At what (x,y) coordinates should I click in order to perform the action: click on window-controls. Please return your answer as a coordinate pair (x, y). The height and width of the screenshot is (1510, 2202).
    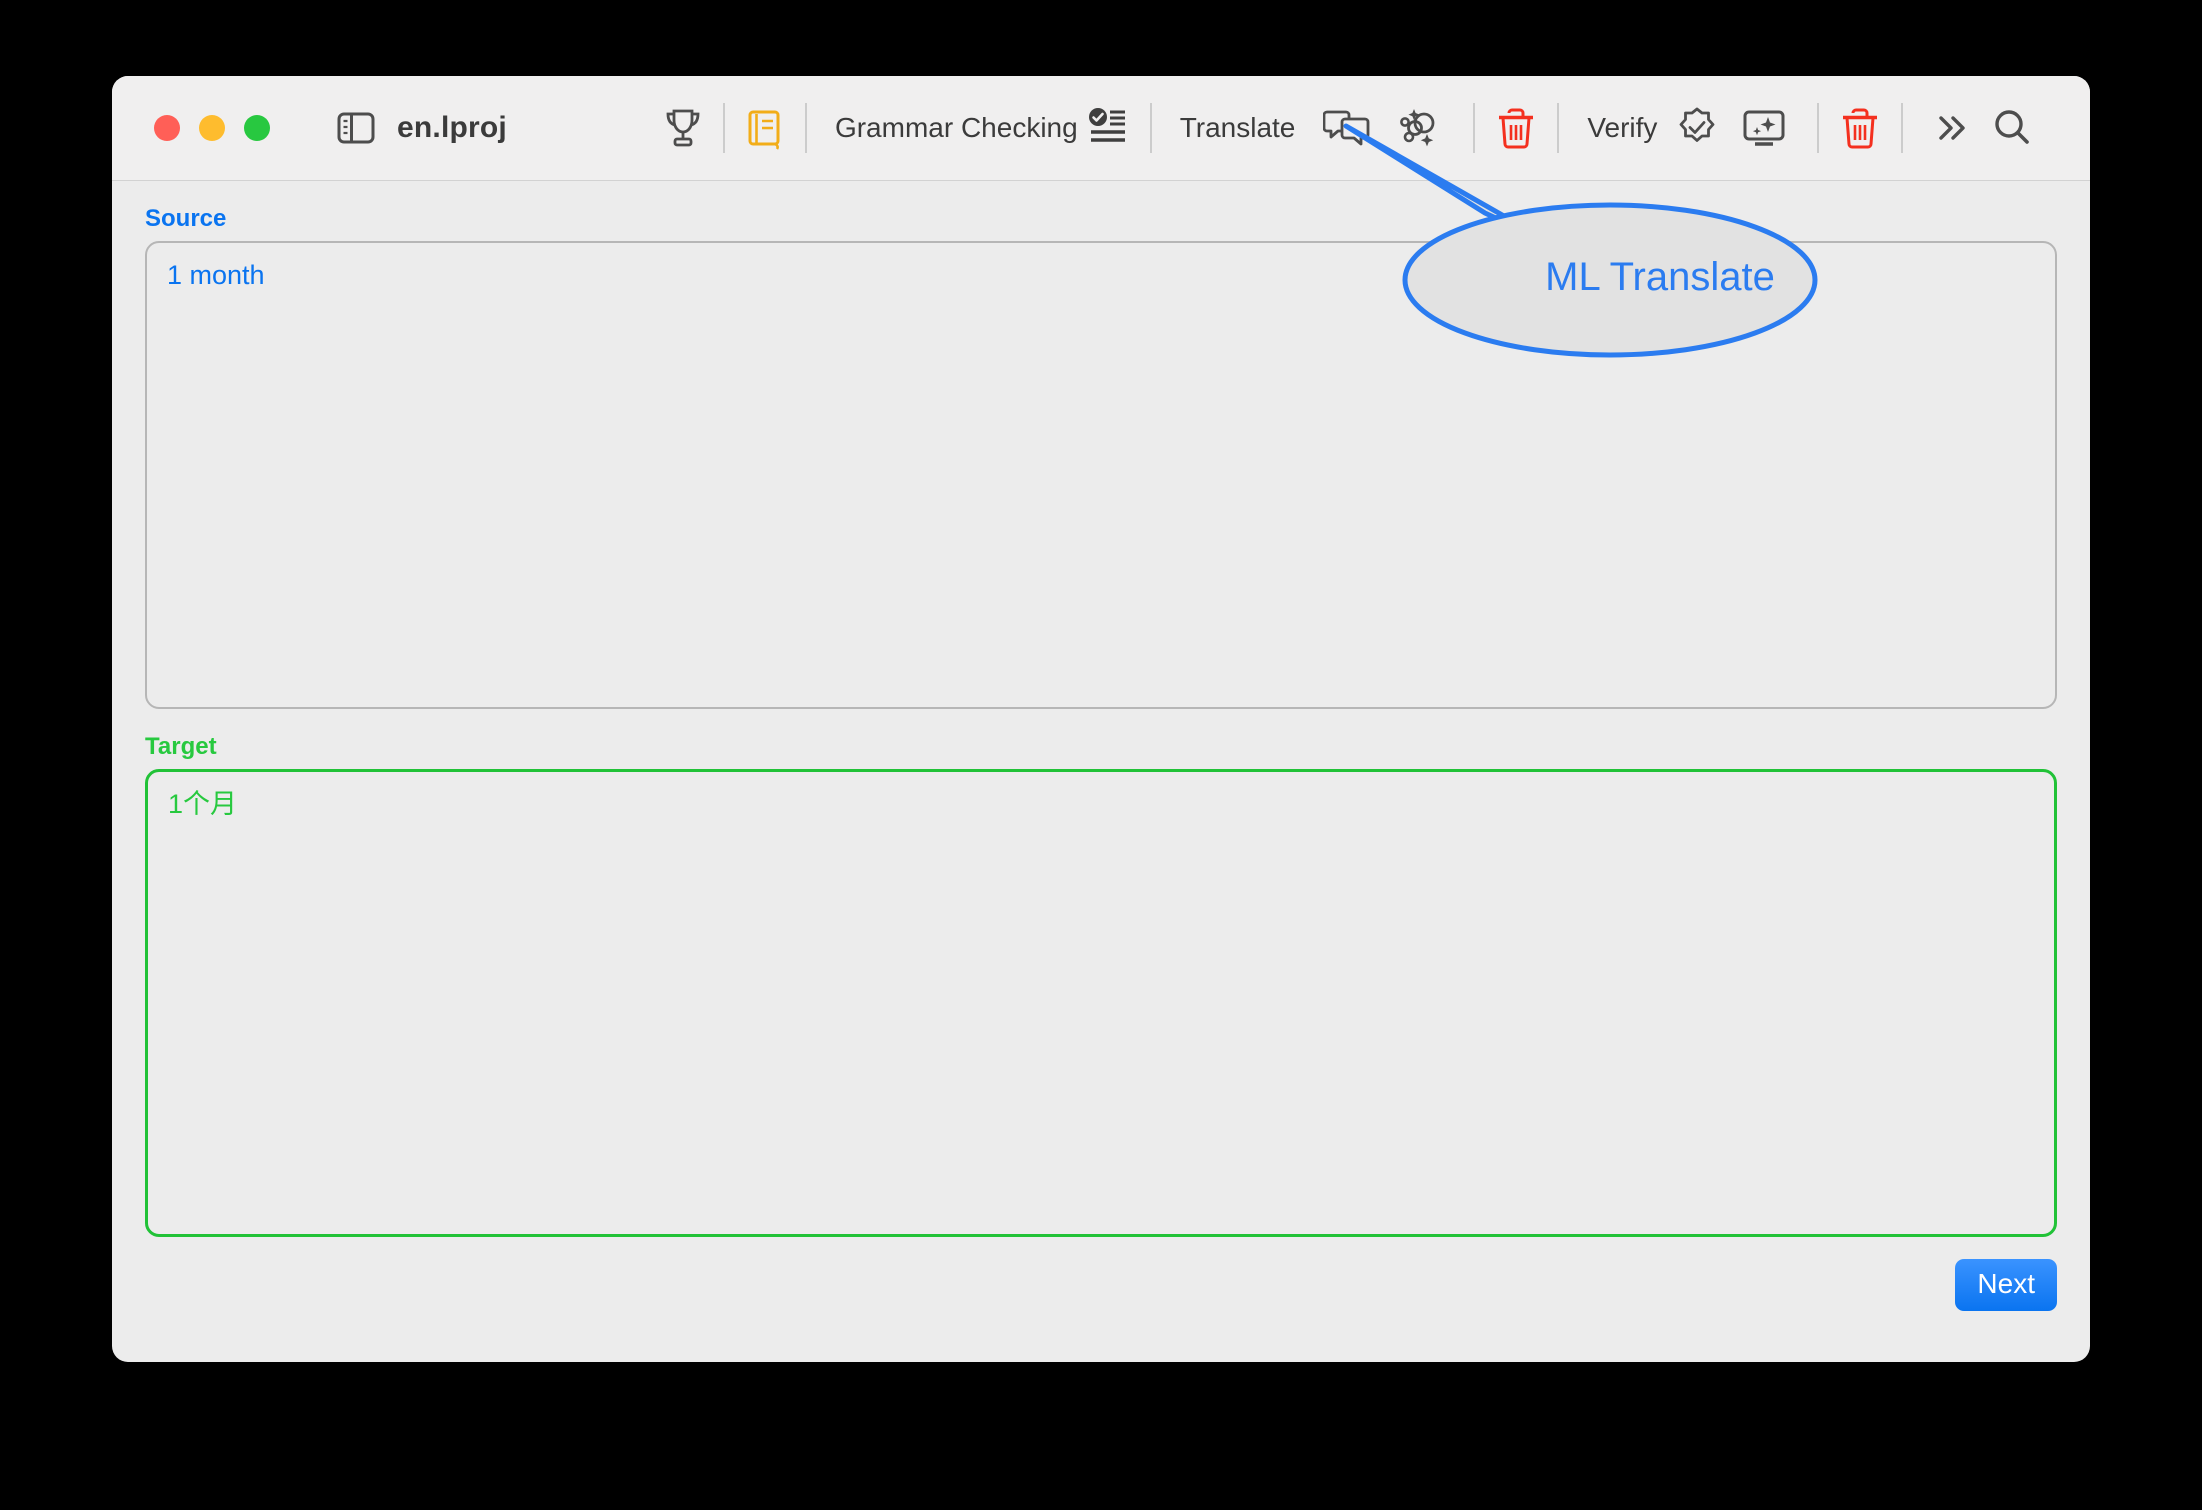
    Looking at the image, I should click on (212, 128).